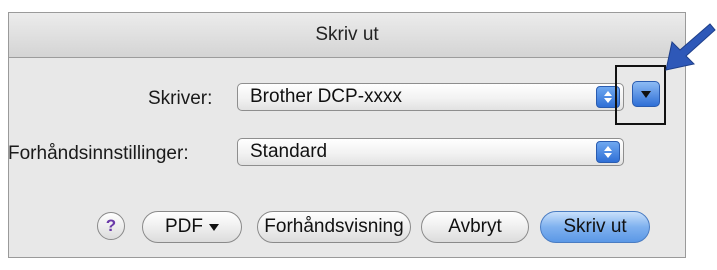  Describe the element at coordinates (430, 152) in the screenshot. I see `presets-popup: Standard` at that location.